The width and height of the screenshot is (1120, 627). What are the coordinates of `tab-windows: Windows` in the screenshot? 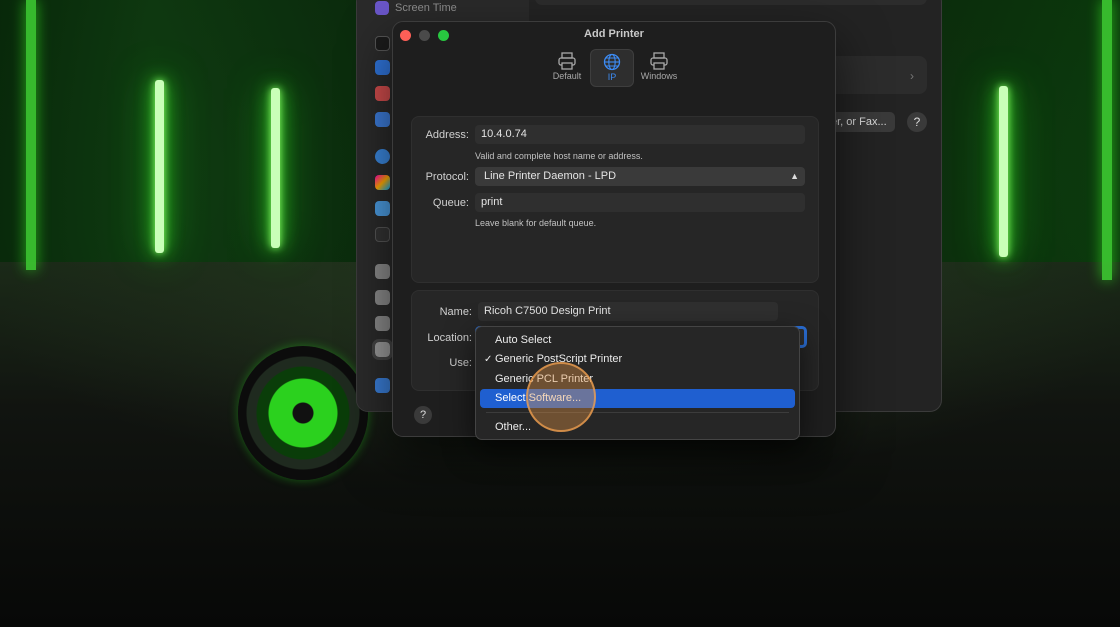 It's located at (659, 68).